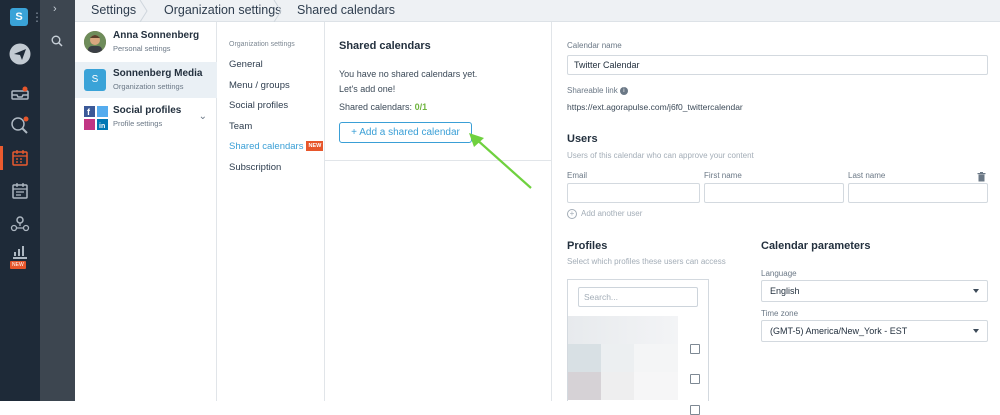 The width and height of the screenshot is (1000, 415). Describe the element at coordinates (20, 224) in the screenshot. I see `team-icon` at that location.